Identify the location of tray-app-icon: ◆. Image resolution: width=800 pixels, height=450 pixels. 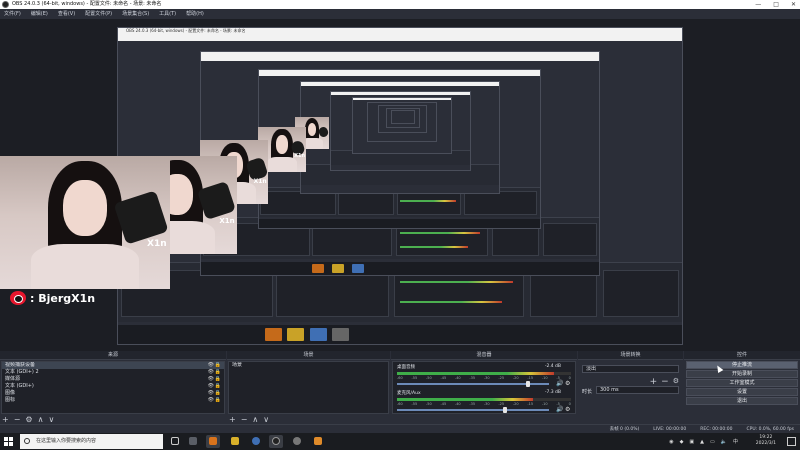
(682, 442).